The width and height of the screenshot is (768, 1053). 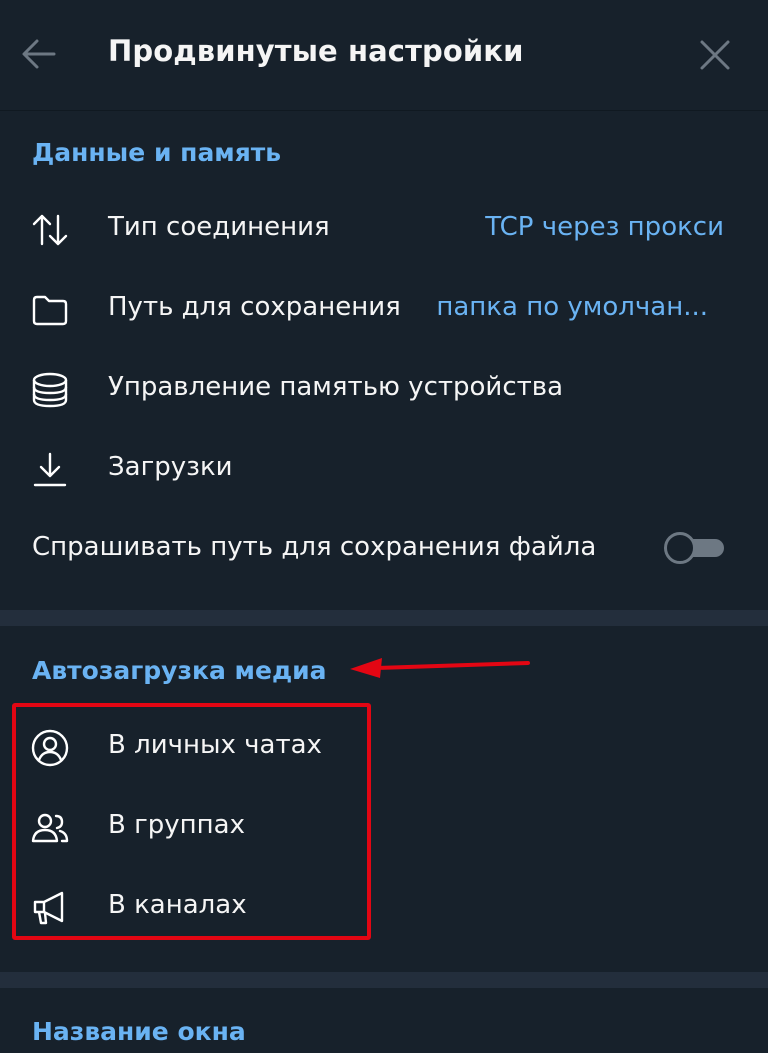 I want to click on user-circle-icon, so click(x=50, y=748).